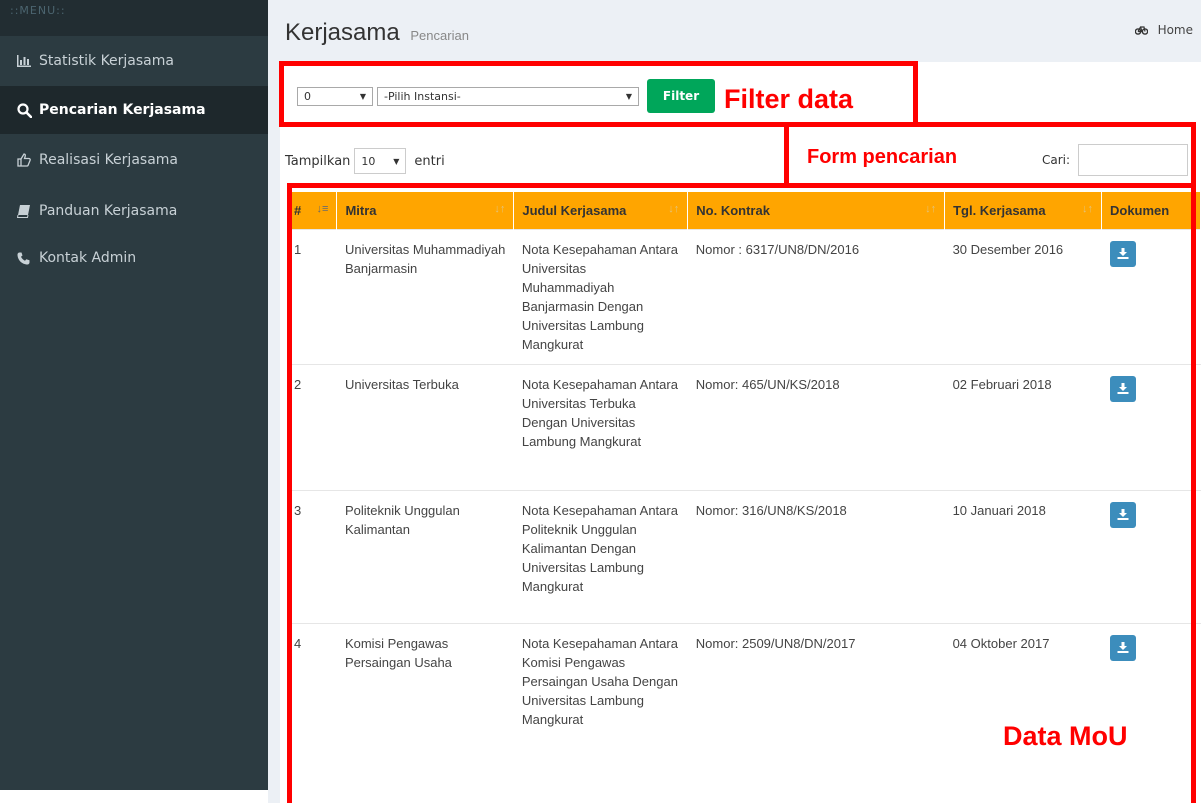 The width and height of the screenshot is (1201, 803). I want to click on thumbs-up-icon, so click(28, 160).